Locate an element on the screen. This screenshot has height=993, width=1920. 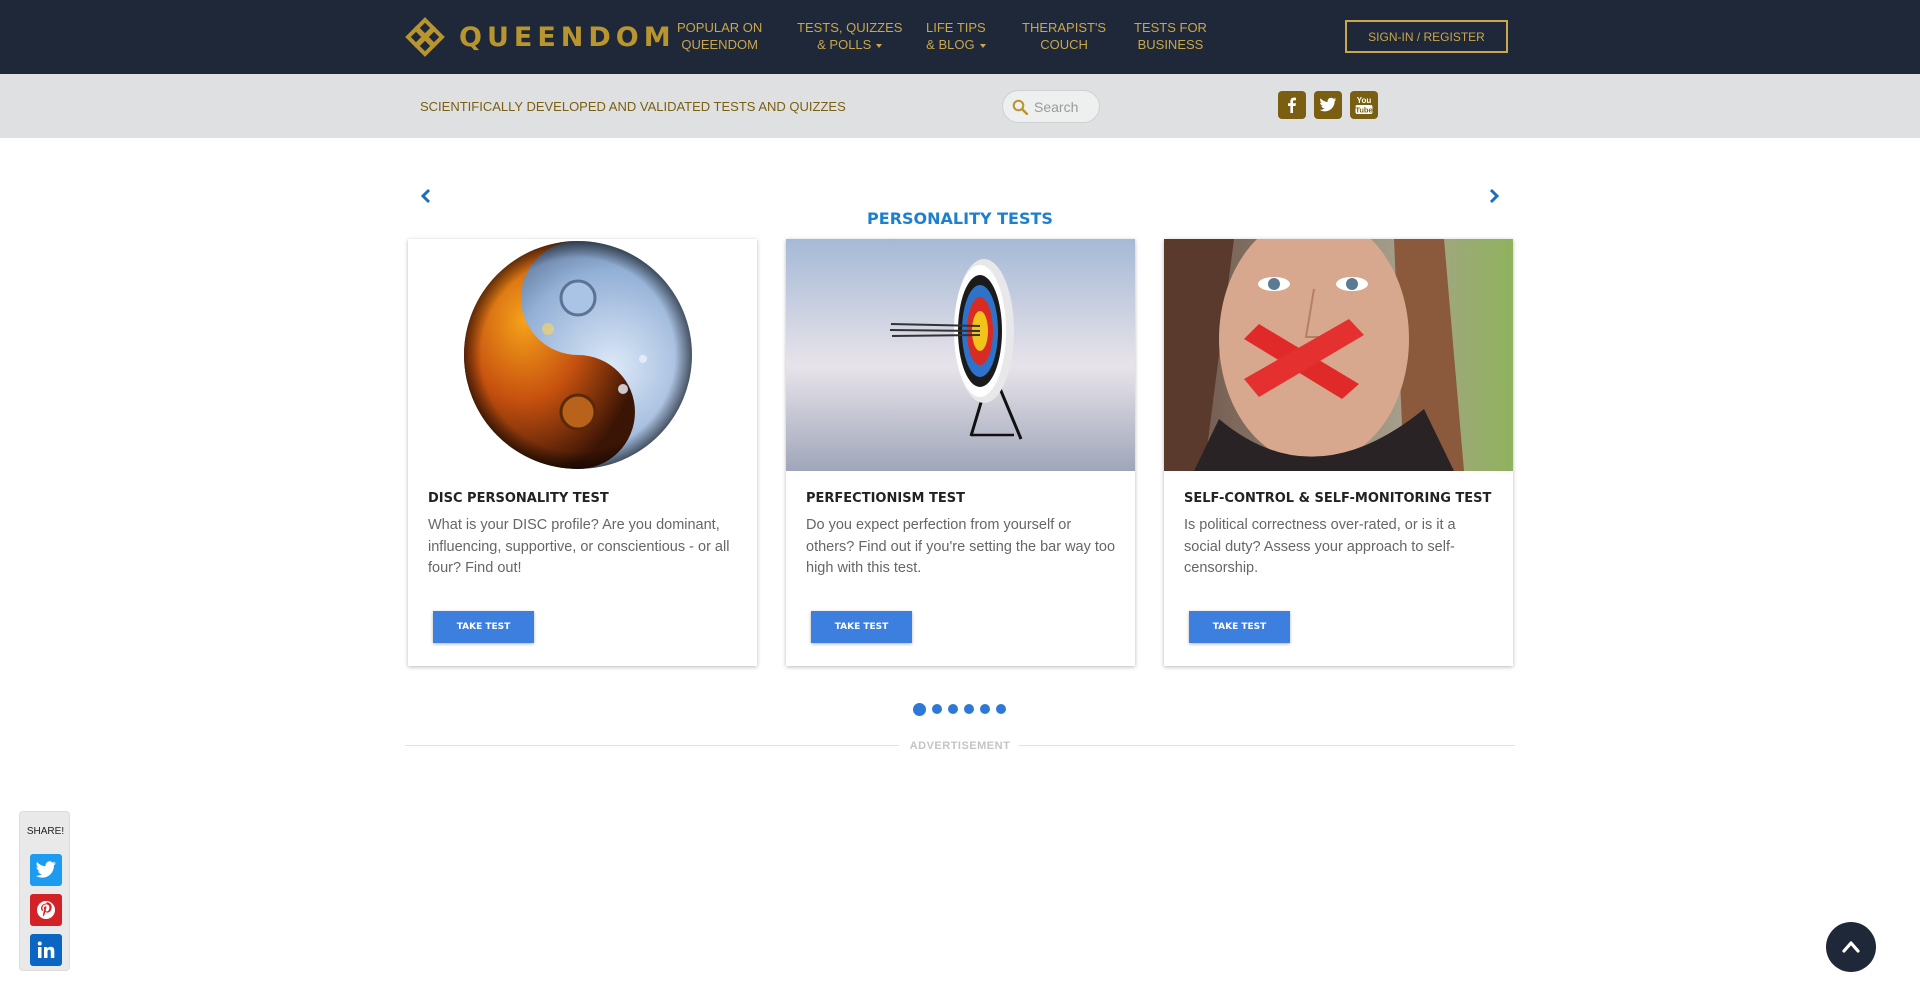
search-input is located at coordinates (1065, 106).